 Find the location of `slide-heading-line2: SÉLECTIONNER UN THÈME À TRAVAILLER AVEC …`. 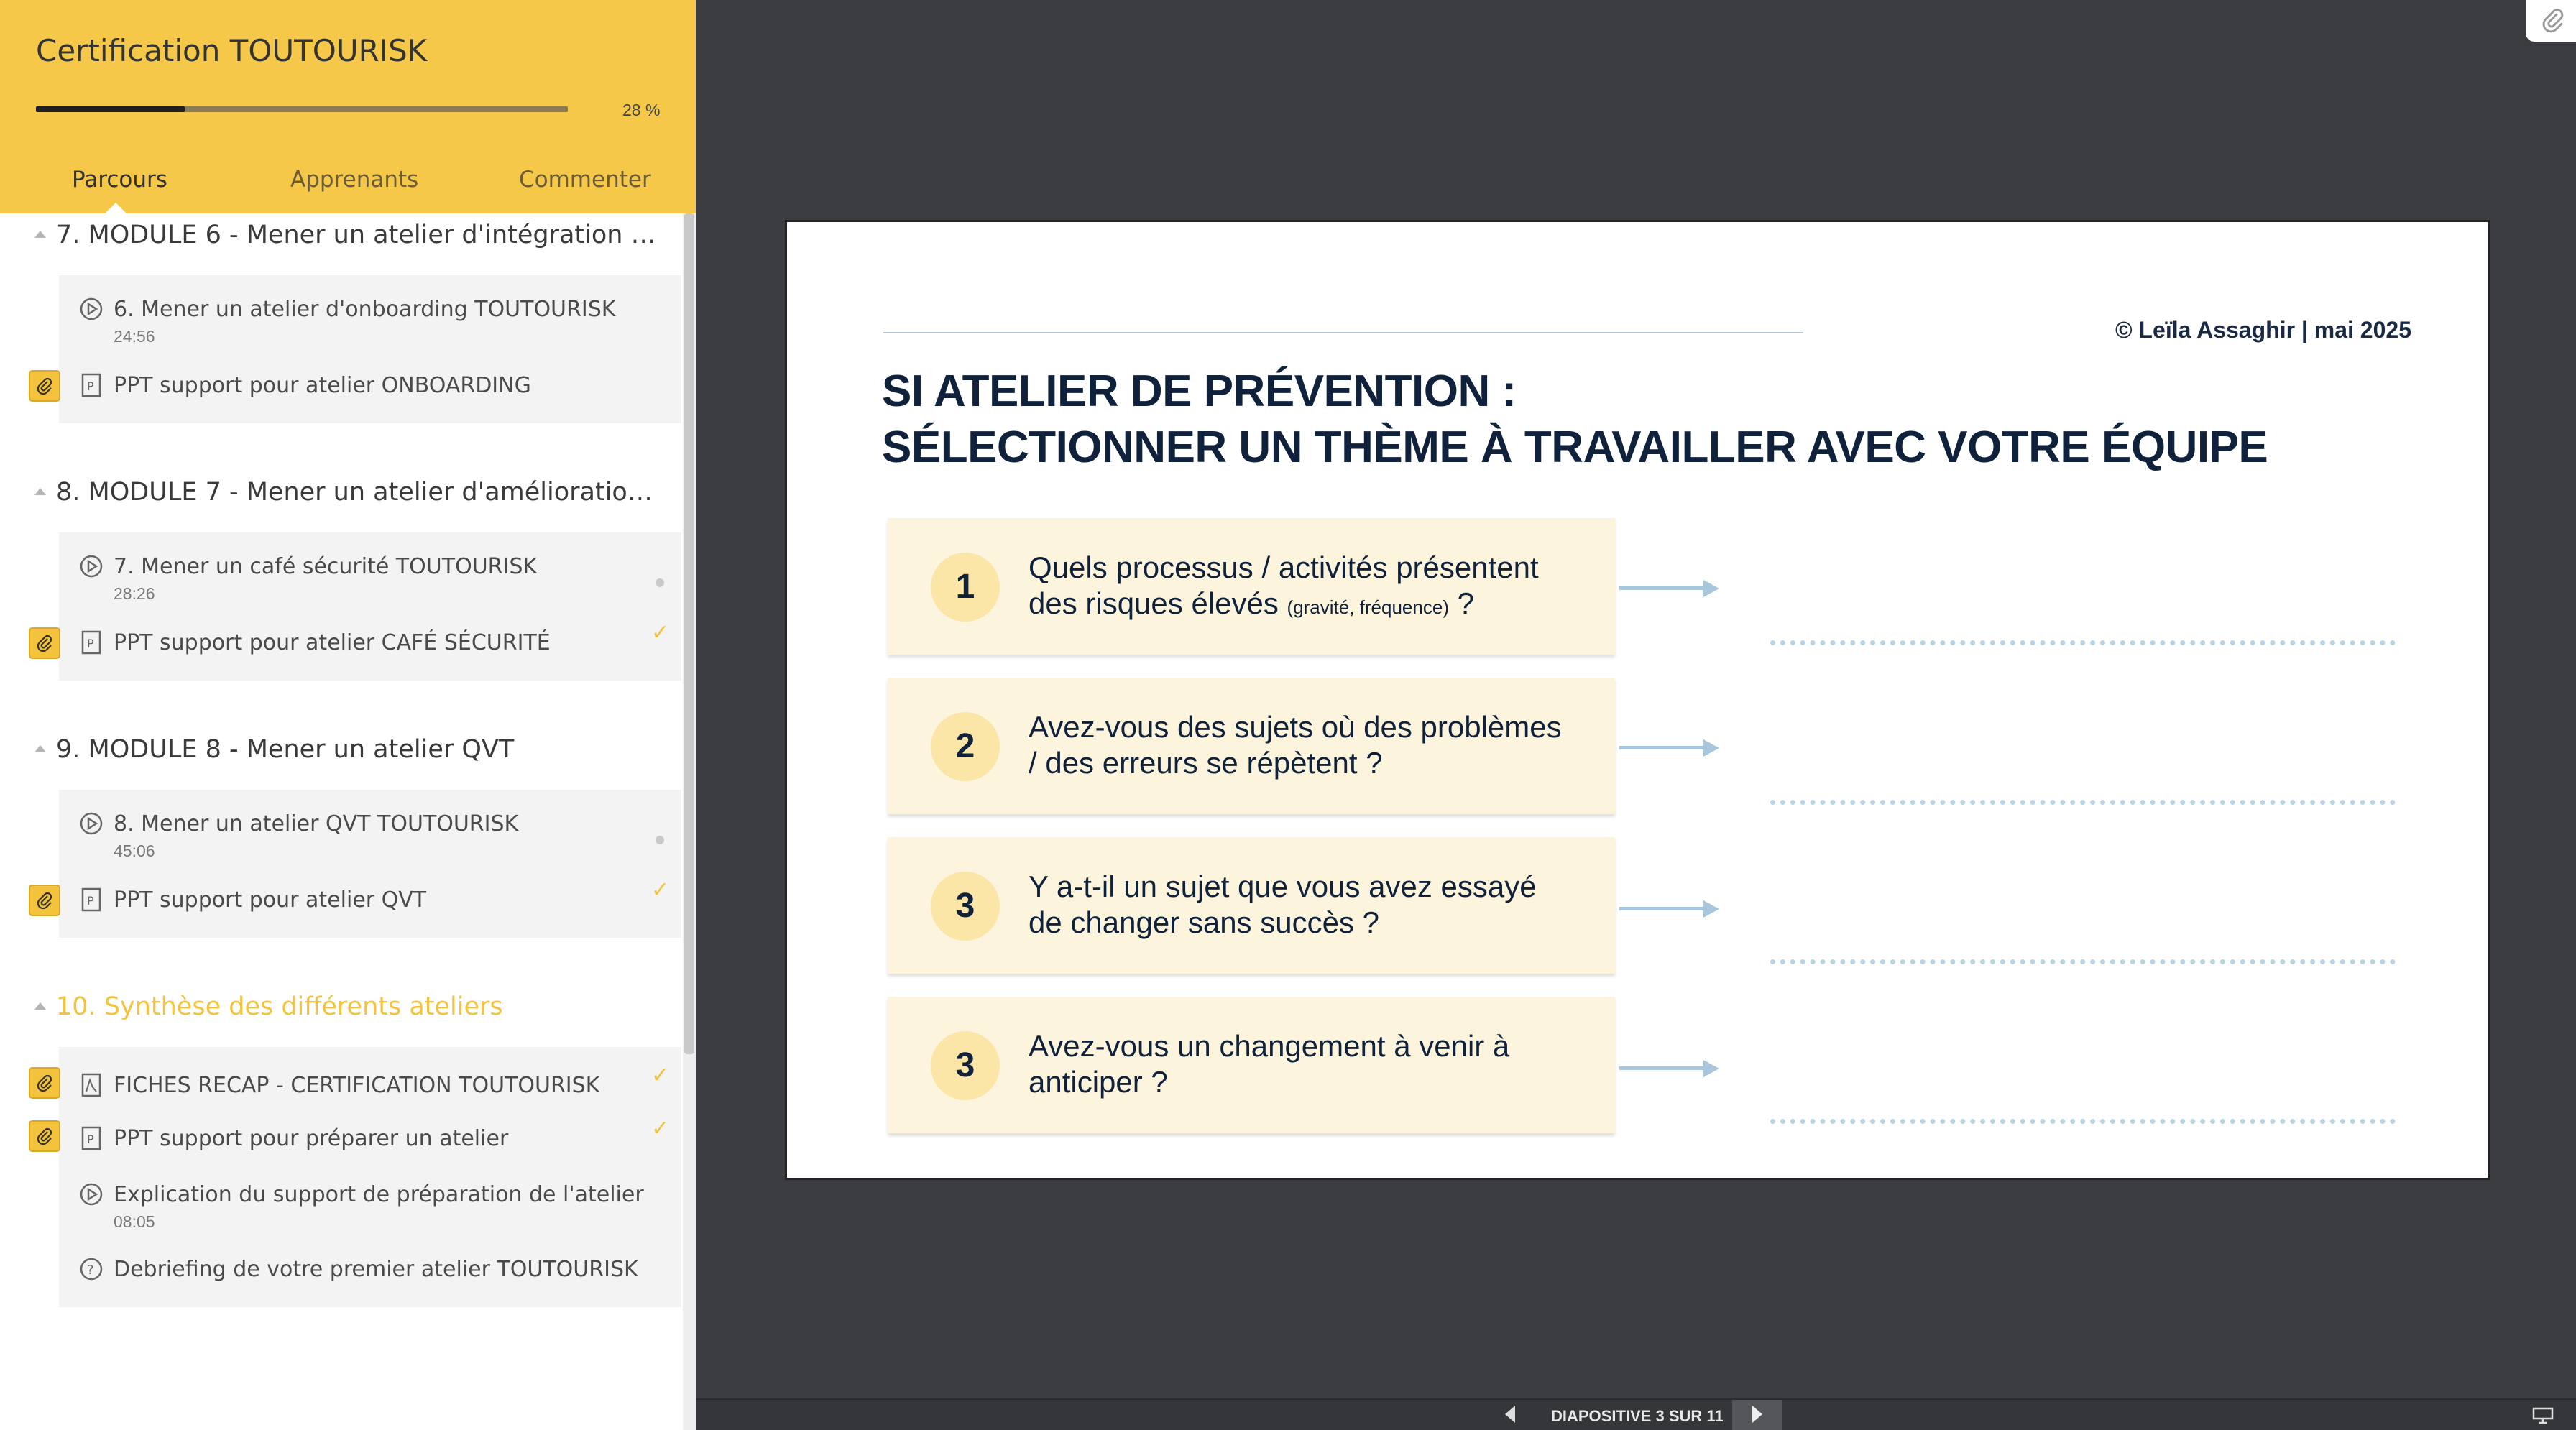

slide-heading-line2: SÉLECTIONNER UN THÈME À TRAVAILLER AVEC … is located at coordinates (1575, 448).